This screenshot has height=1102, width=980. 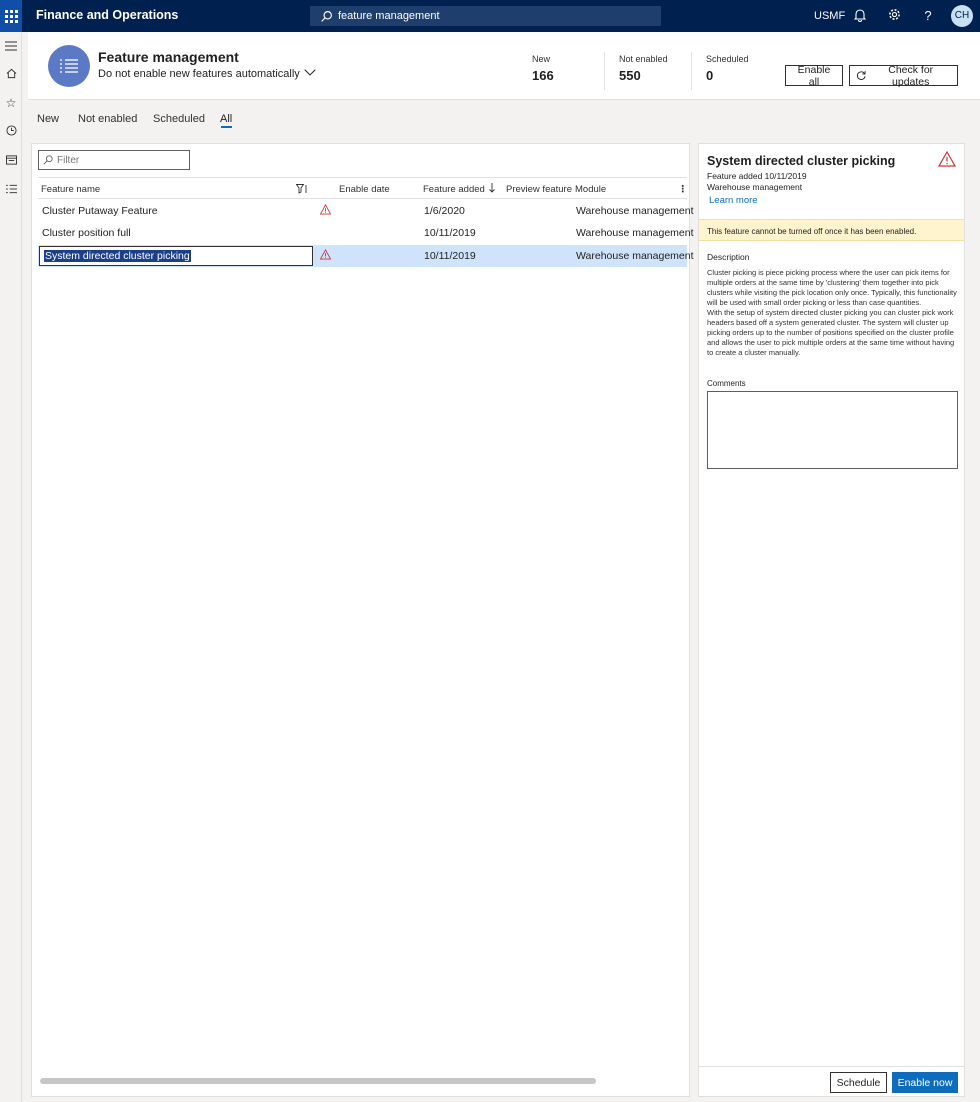 What do you see at coordinates (814, 76) in the screenshot?
I see `enable-all-button: Enable all` at bounding box center [814, 76].